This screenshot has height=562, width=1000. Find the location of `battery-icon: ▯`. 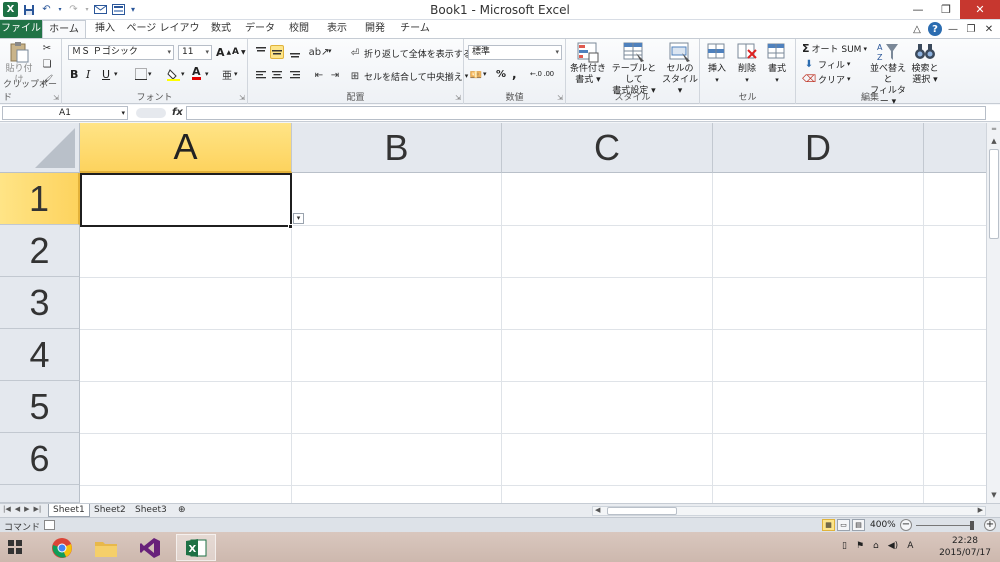

battery-icon: ▯ is located at coordinates (844, 546).